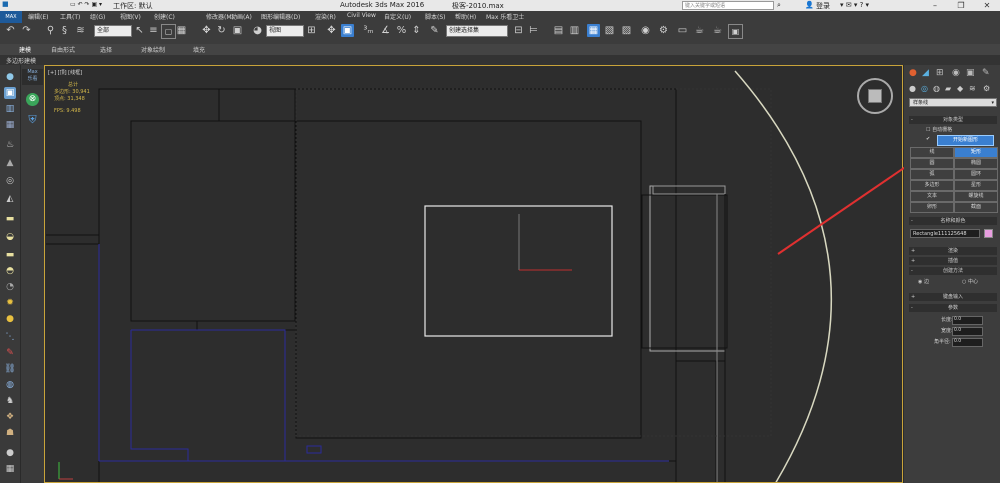 Image resolution: width=1000 pixels, height=483 pixels. Describe the element at coordinates (976, 185) in the screenshot. I see `shape-type-button: 星形` at that location.